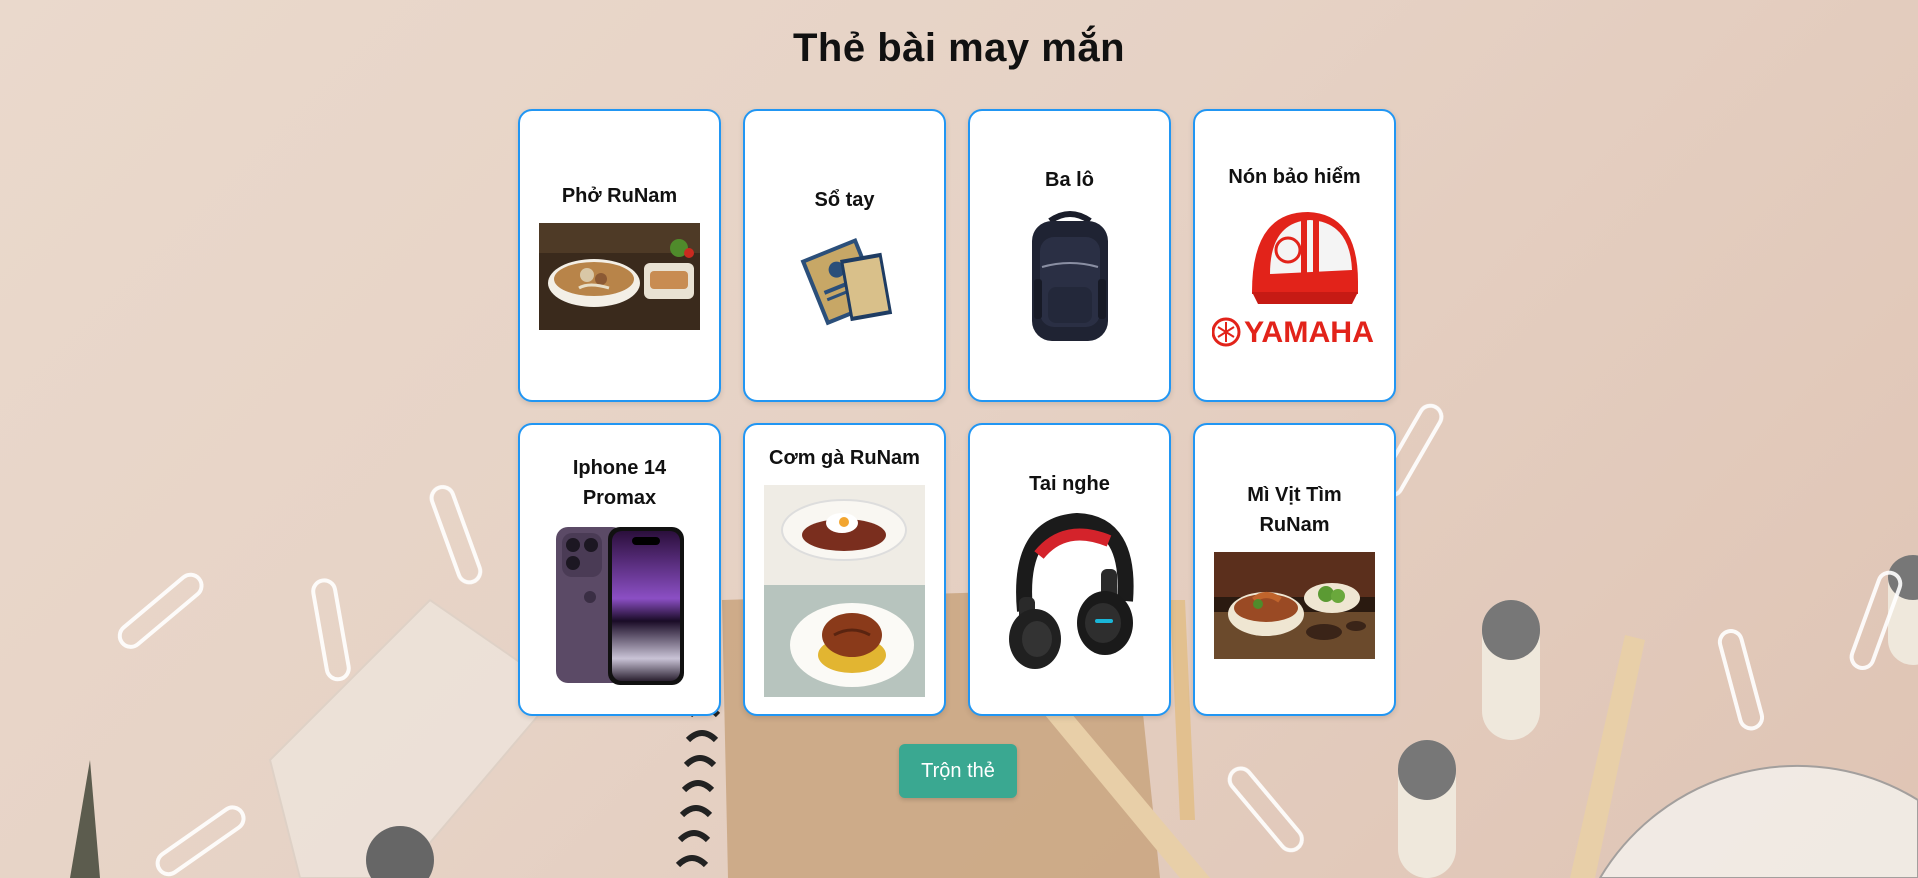  Describe the element at coordinates (1309, 332) in the screenshot. I see `yamaha-logo-text: YAMAHA` at that location.